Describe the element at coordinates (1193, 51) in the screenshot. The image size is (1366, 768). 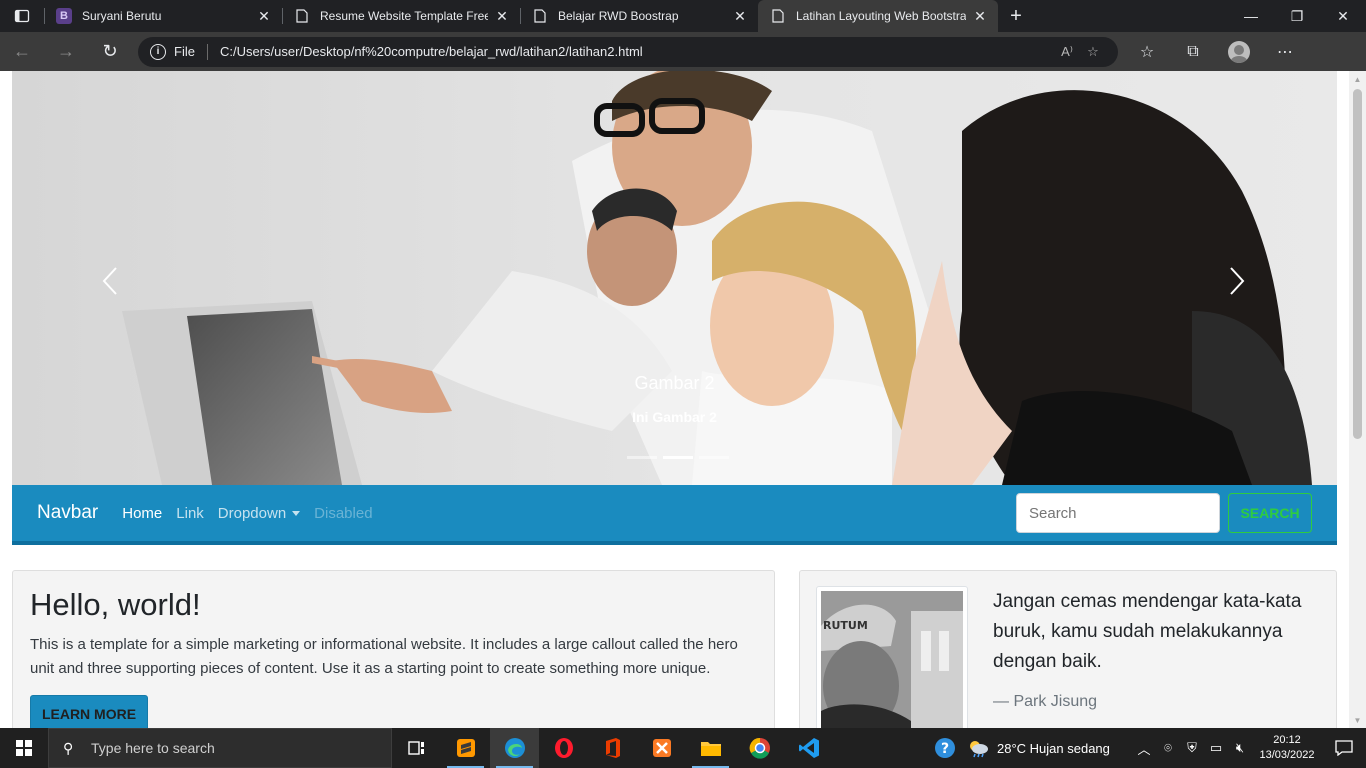
I see `collections-icon: ⧉` at that location.